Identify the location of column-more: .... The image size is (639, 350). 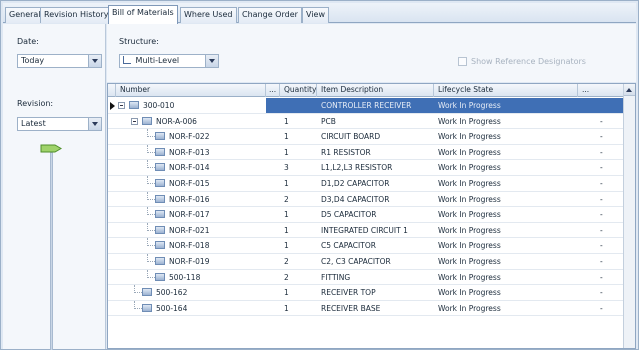
(601, 90).